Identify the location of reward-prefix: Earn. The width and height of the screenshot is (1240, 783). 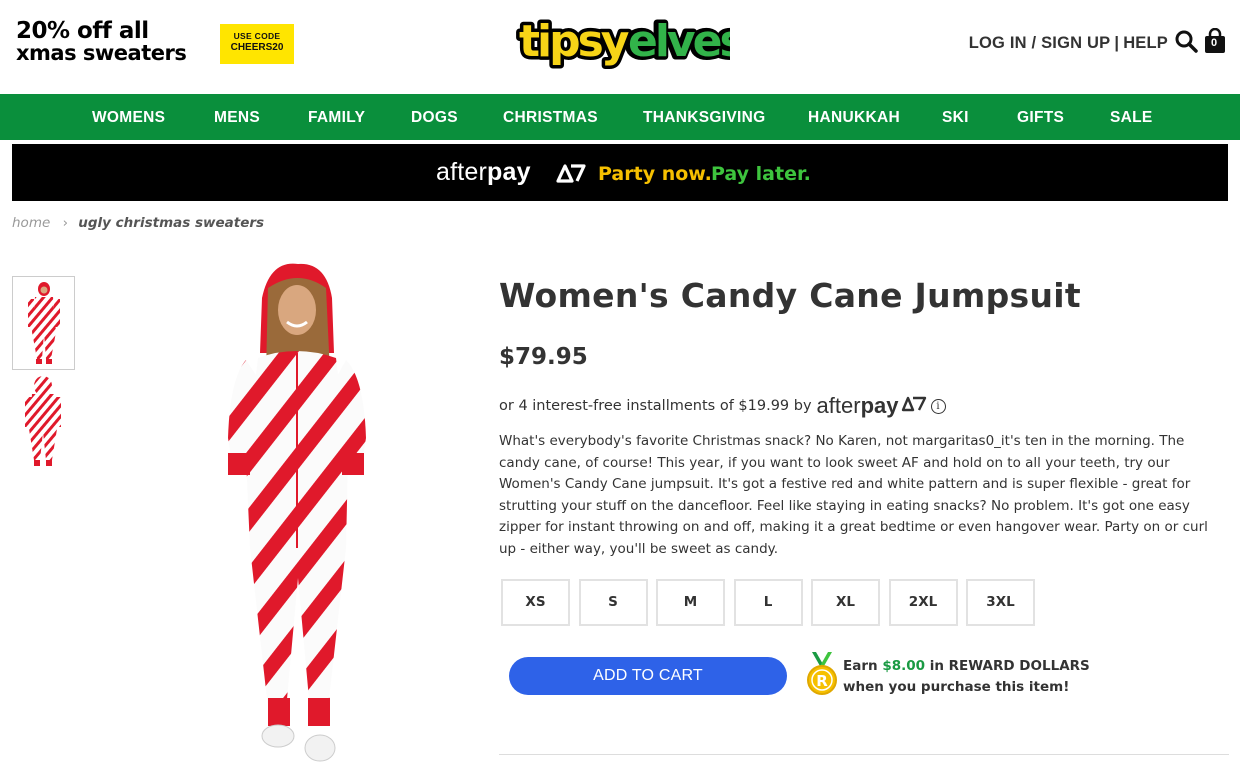
(860, 666).